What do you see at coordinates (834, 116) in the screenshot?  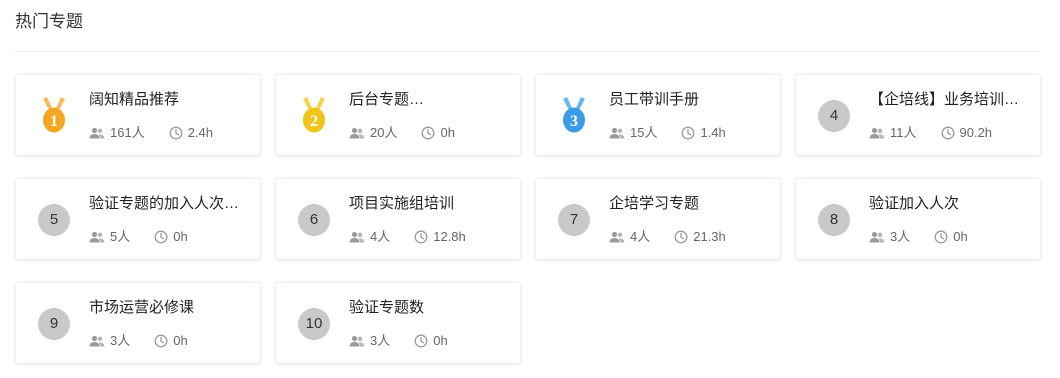 I see `rank-badge: 4` at bounding box center [834, 116].